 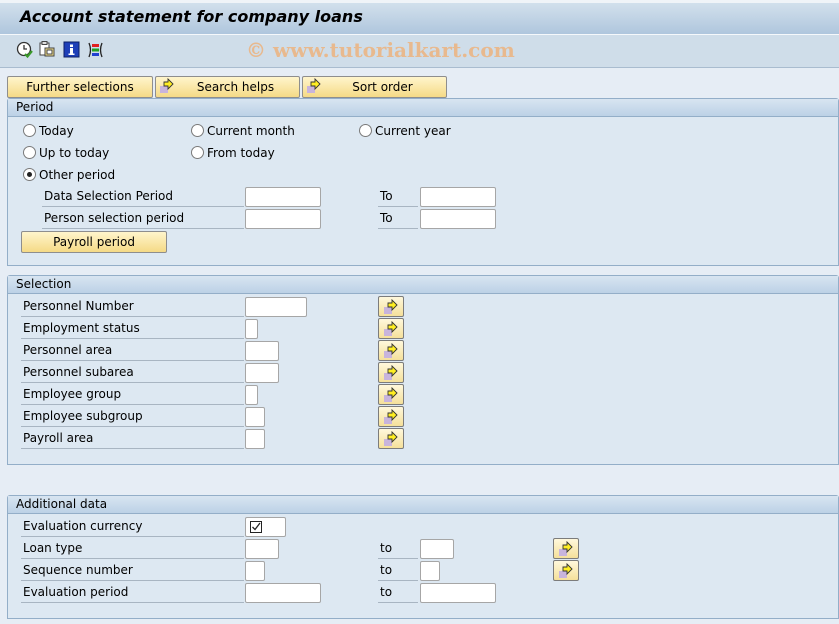 I want to click on sequence-number-to-label: to, so click(x=398, y=571).